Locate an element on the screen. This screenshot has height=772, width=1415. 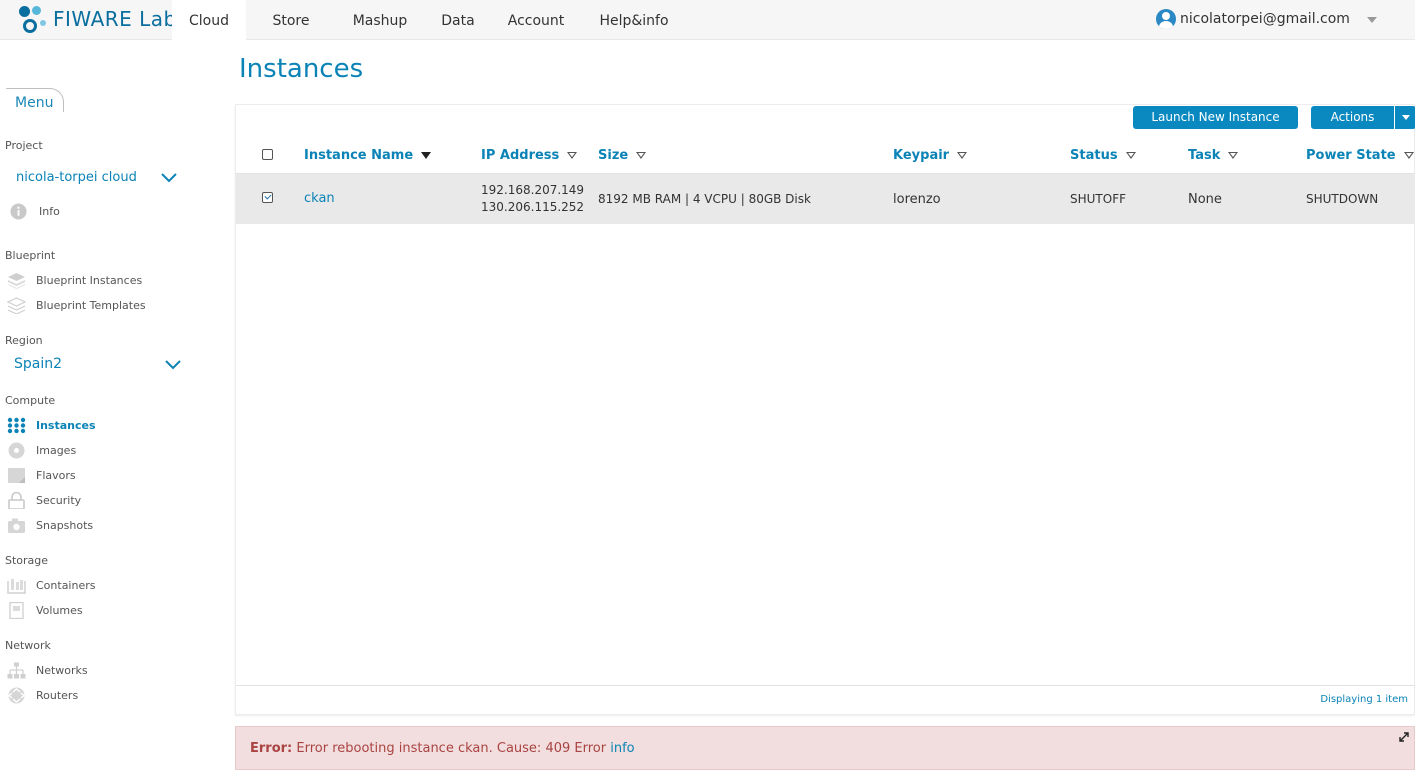
error-prefix: Error: is located at coordinates (271, 748).